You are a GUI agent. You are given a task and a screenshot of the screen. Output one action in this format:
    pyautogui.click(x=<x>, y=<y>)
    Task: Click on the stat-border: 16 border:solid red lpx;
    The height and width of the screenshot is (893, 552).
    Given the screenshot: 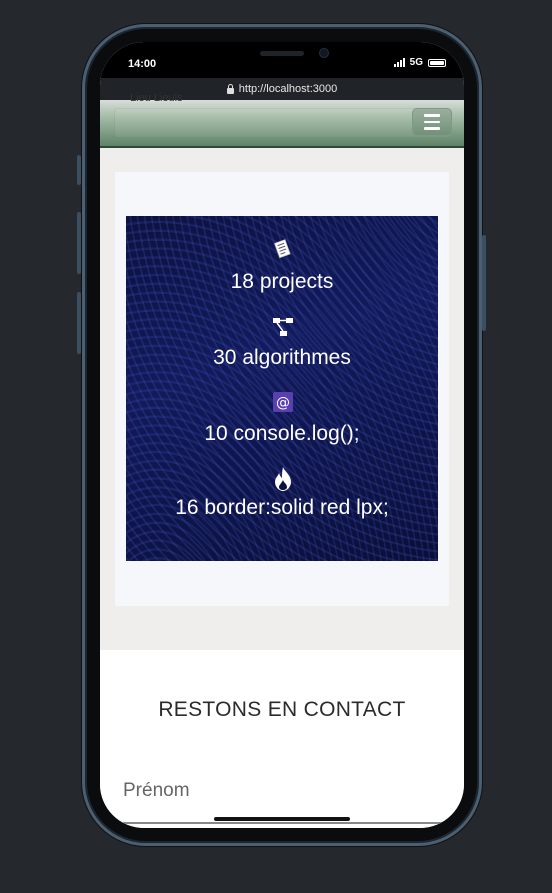 What is the action you would take?
    pyautogui.click(x=282, y=507)
    